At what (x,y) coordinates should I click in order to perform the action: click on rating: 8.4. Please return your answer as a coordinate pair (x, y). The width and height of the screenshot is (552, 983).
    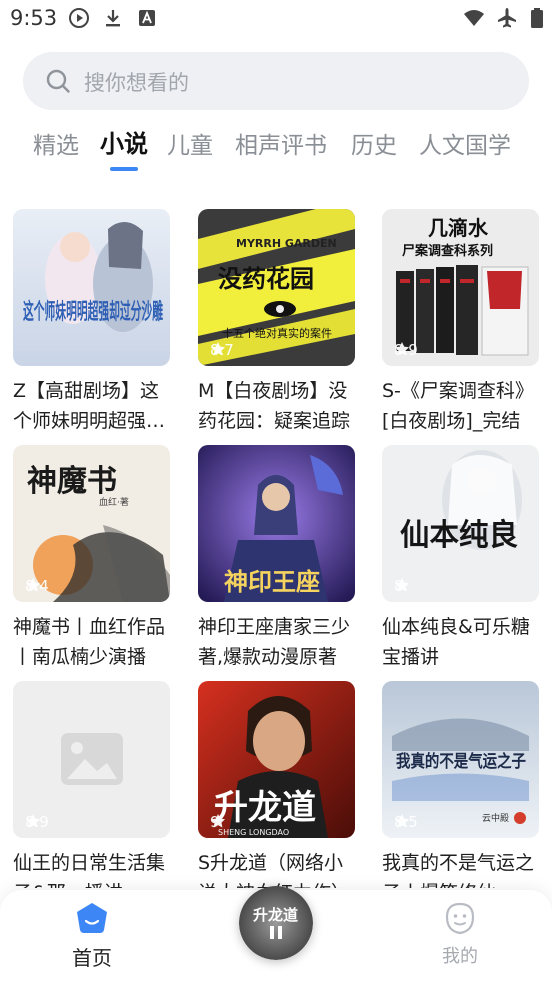
    Looking at the image, I should click on (37, 586).